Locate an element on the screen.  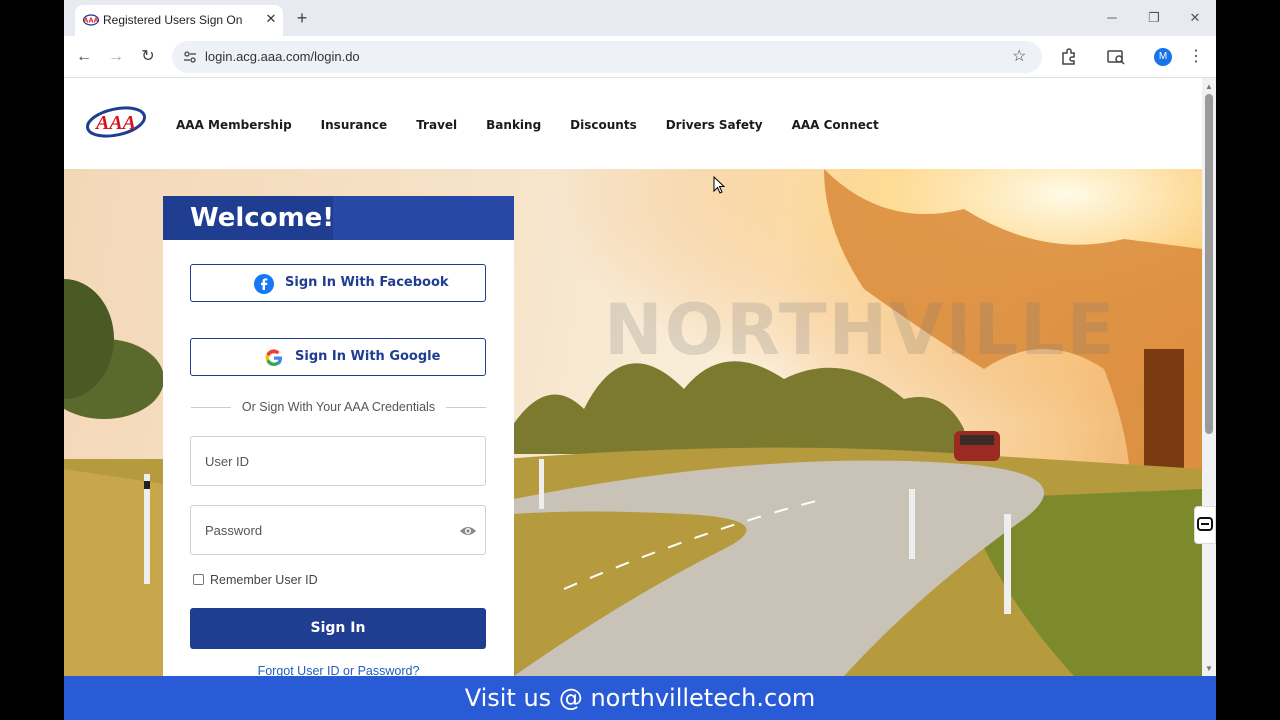
facebook-signin-button: Sign In With Facebook is located at coordinates (338, 283).